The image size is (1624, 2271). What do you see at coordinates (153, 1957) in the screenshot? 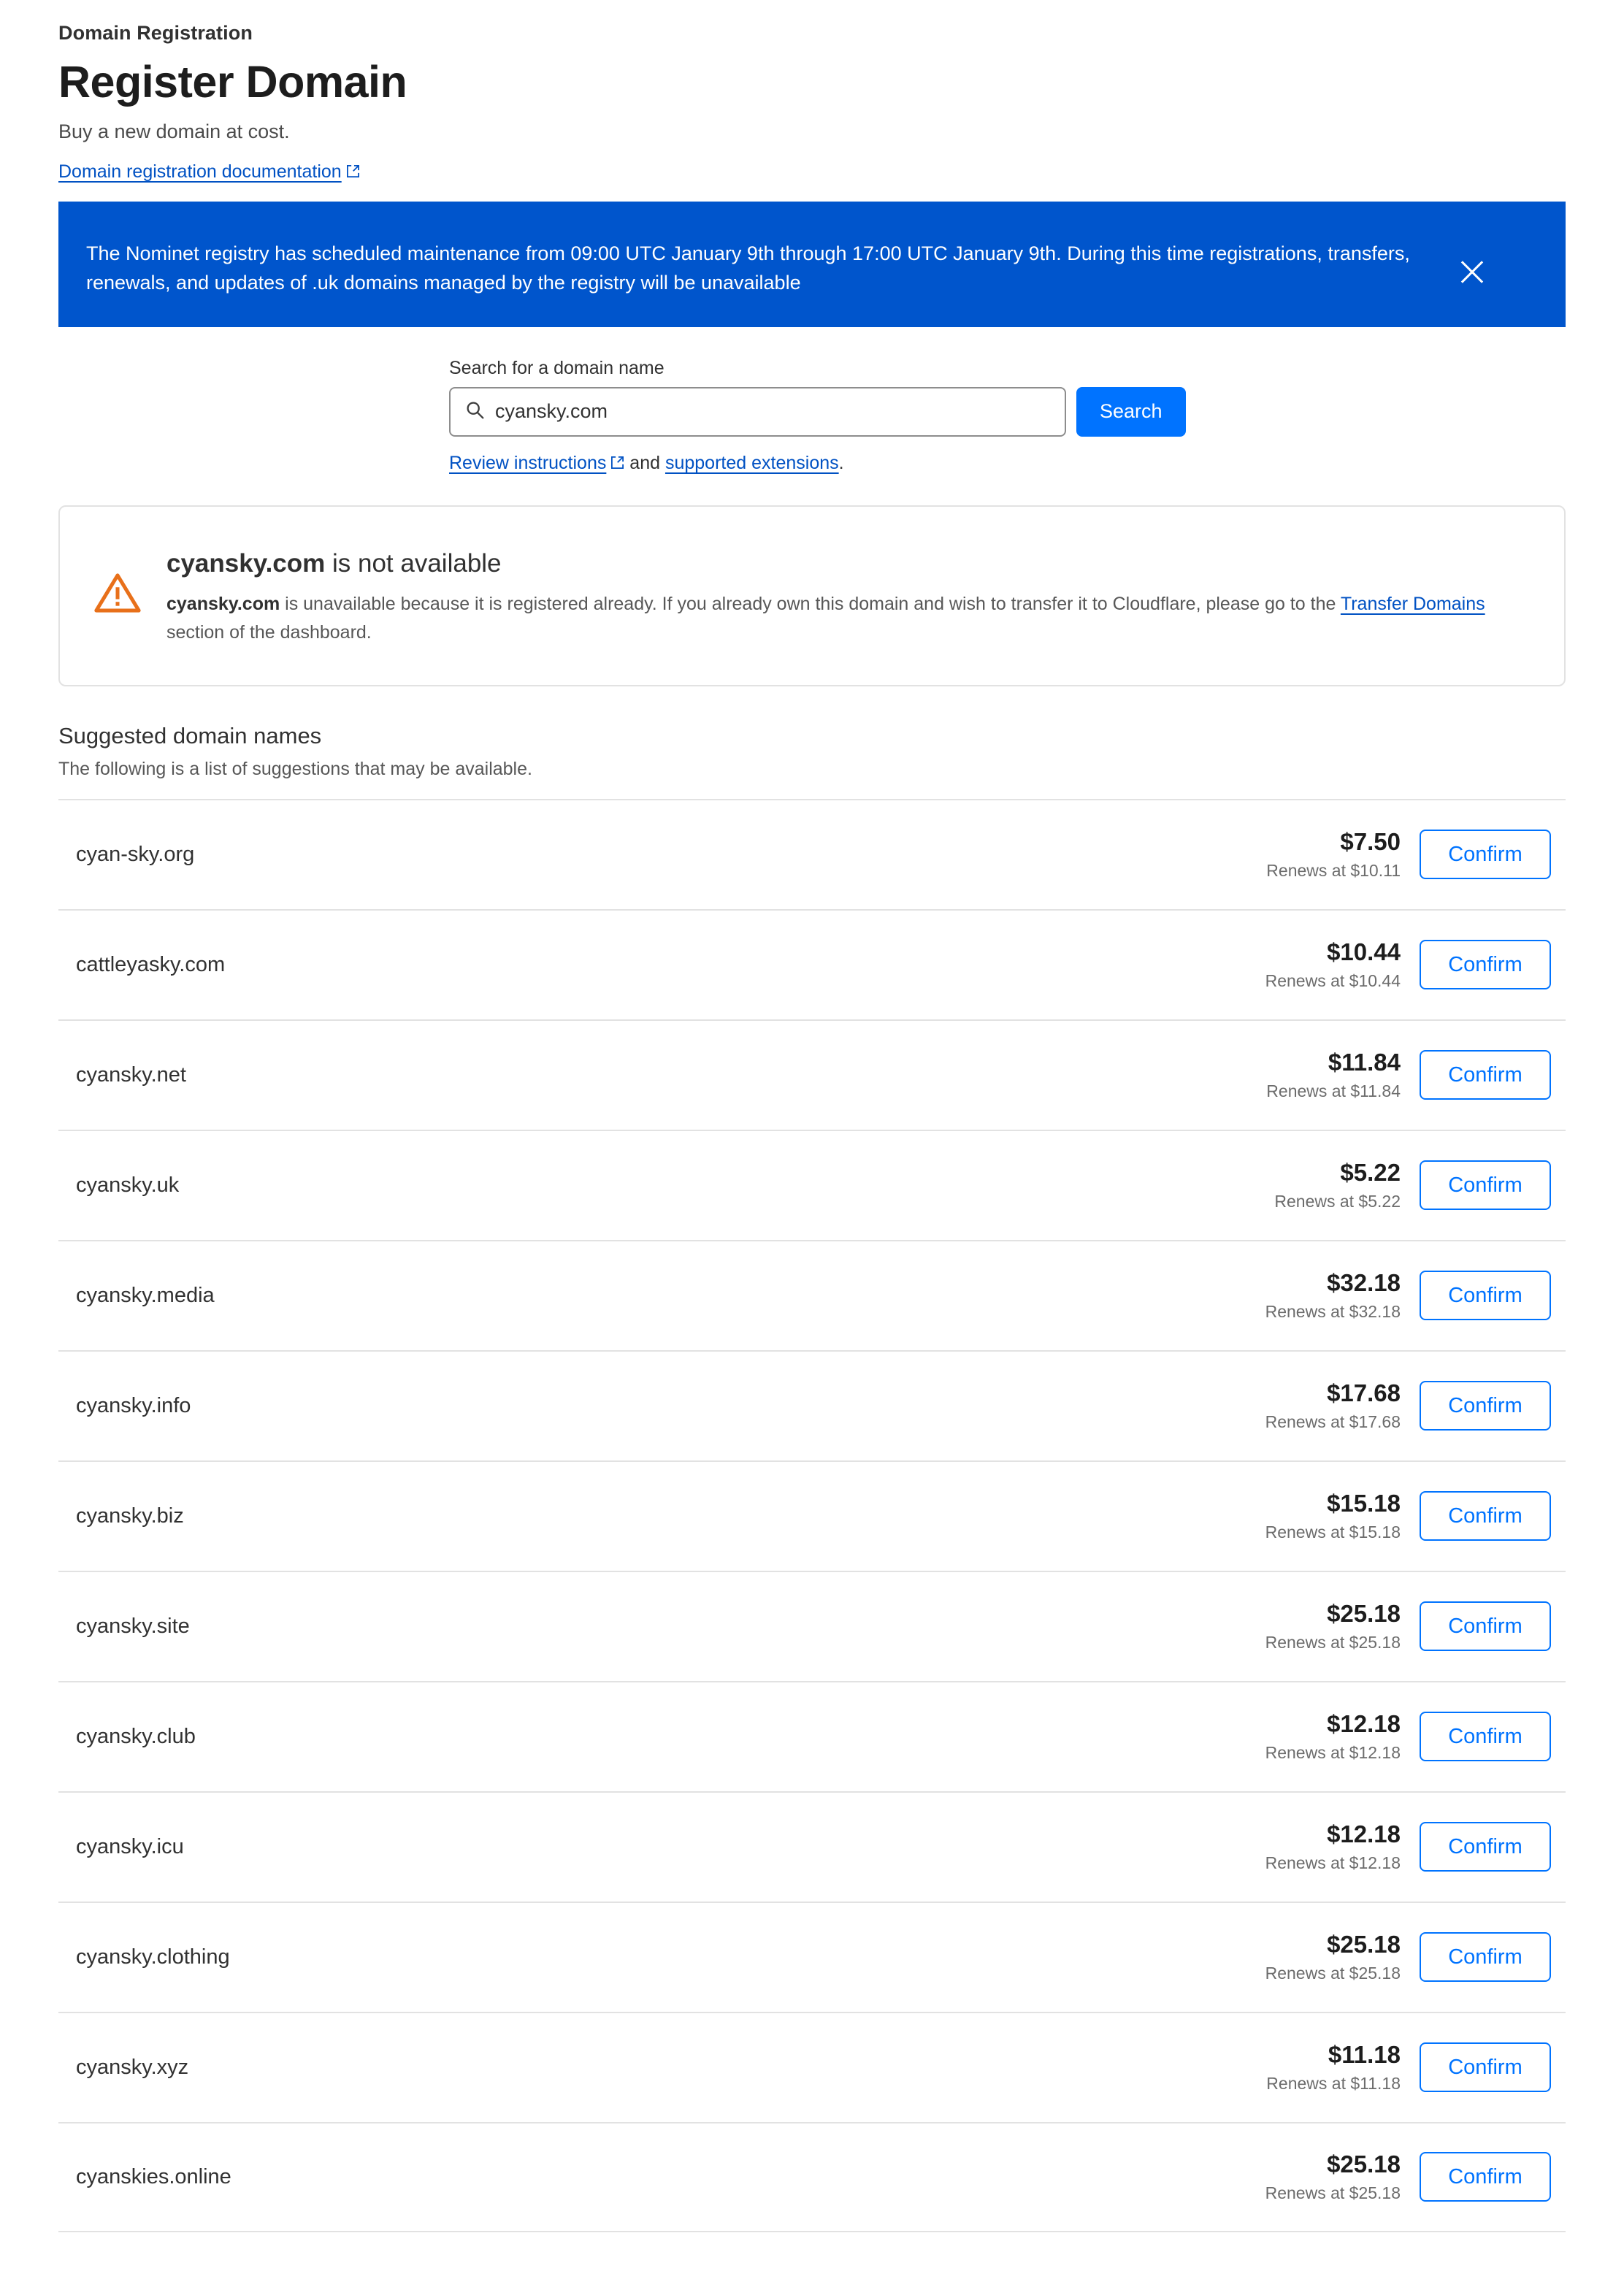
I see `domain-name: cyansky.clothing` at bounding box center [153, 1957].